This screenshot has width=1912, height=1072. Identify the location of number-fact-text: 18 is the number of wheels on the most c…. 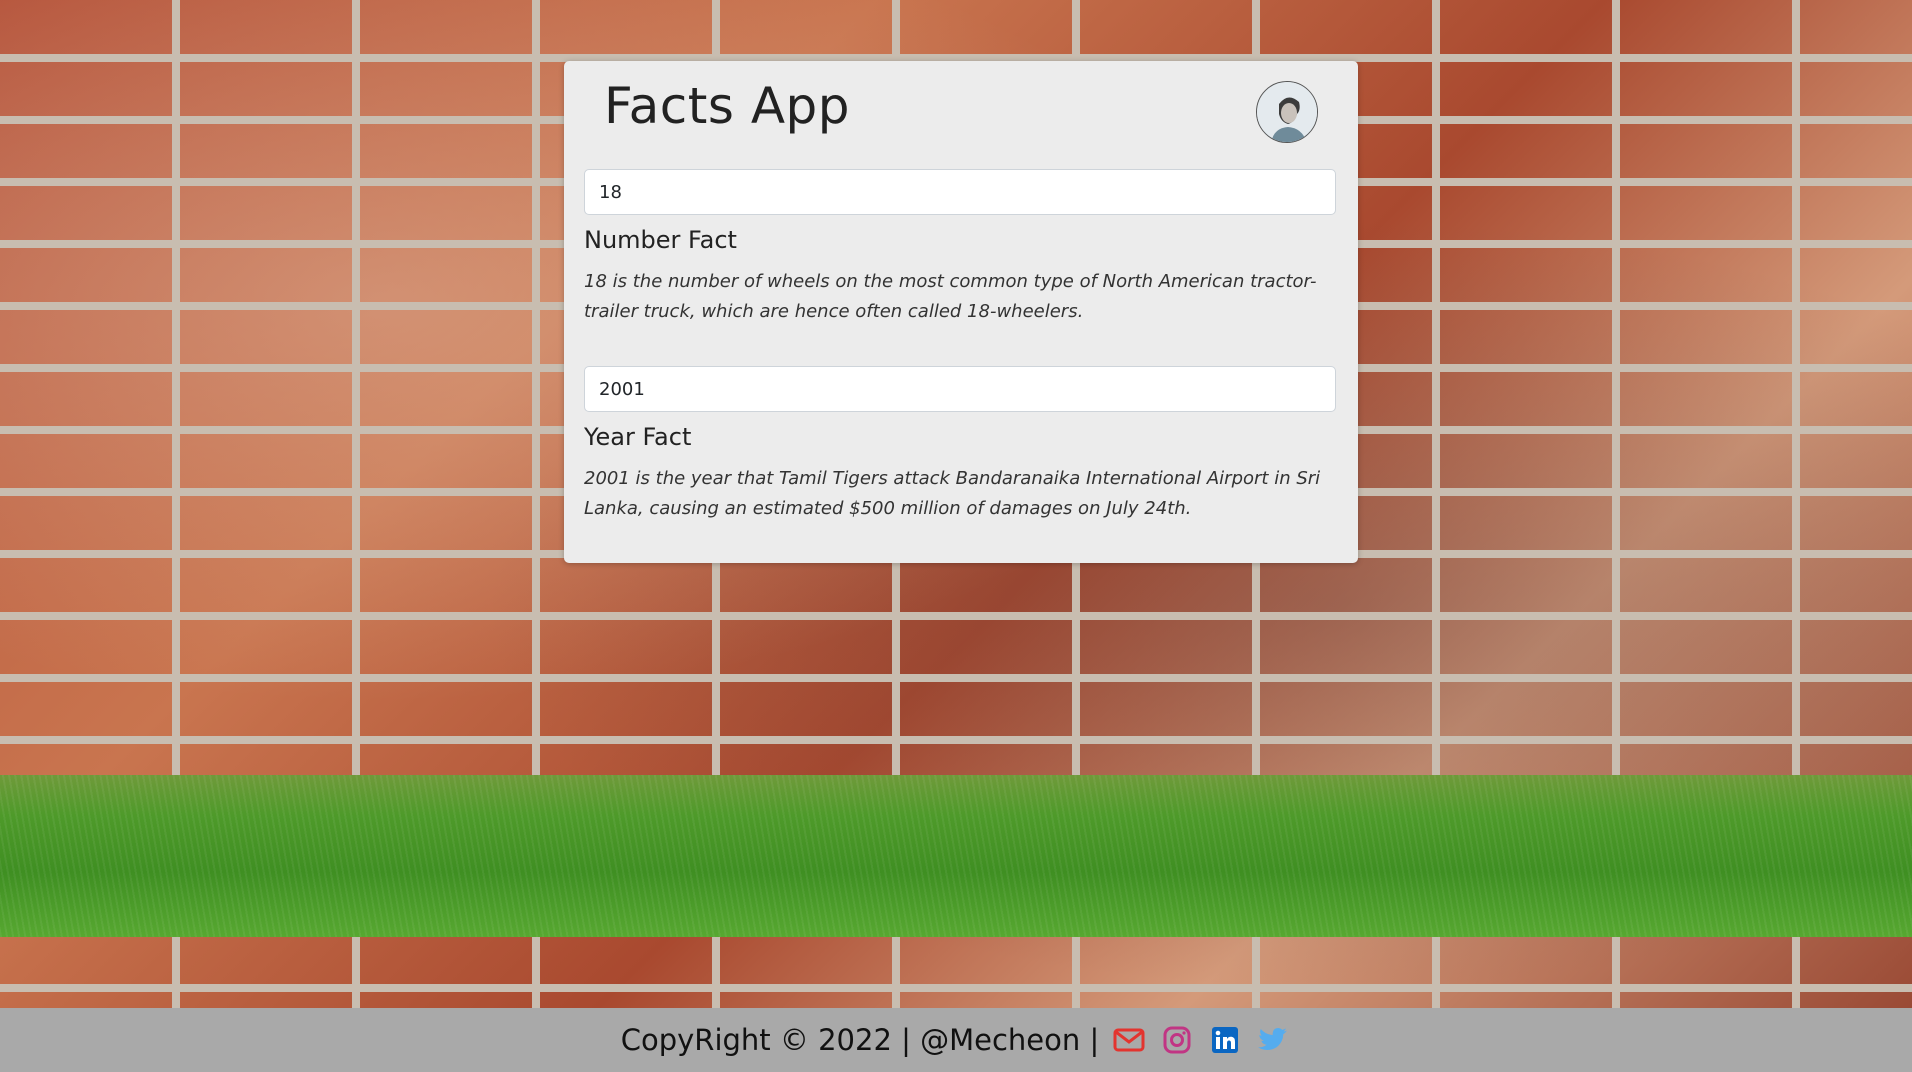
(950, 296).